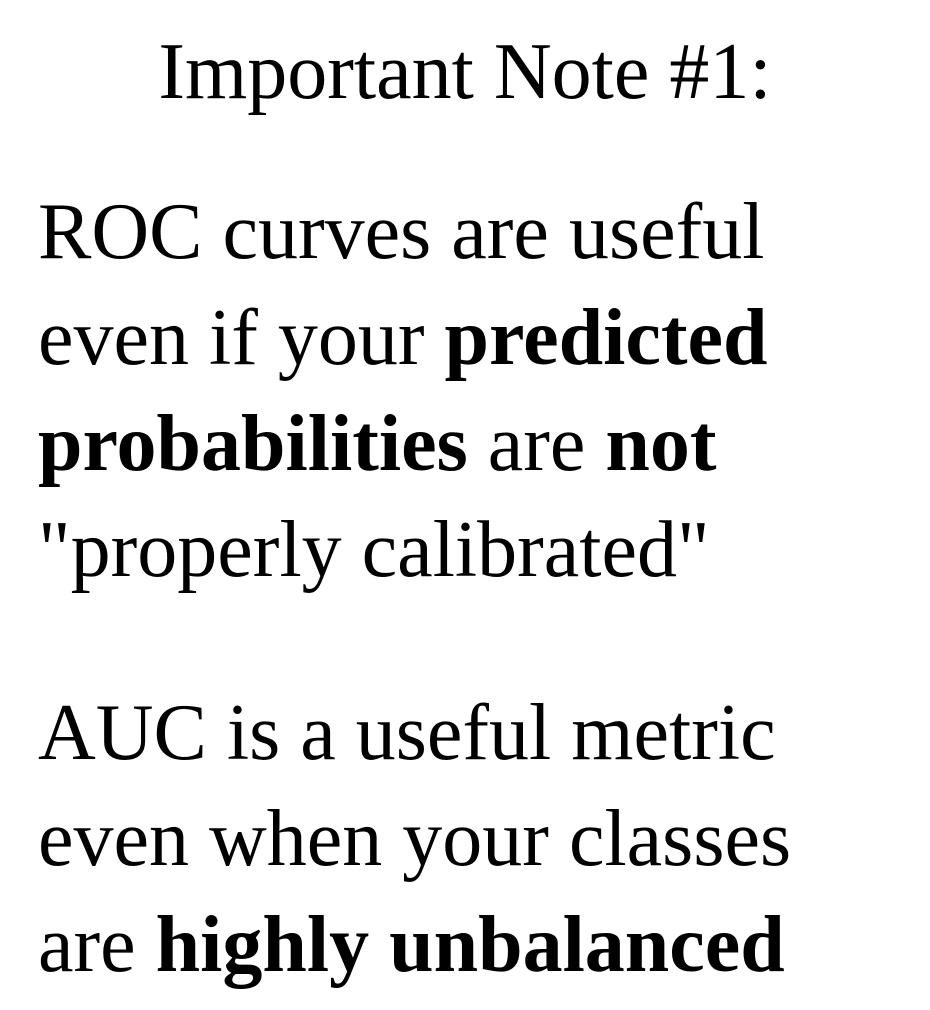 This screenshot has width=930, height=1010. I want to click on note-roc-line-3: probabilities are not, so click(402, 444).